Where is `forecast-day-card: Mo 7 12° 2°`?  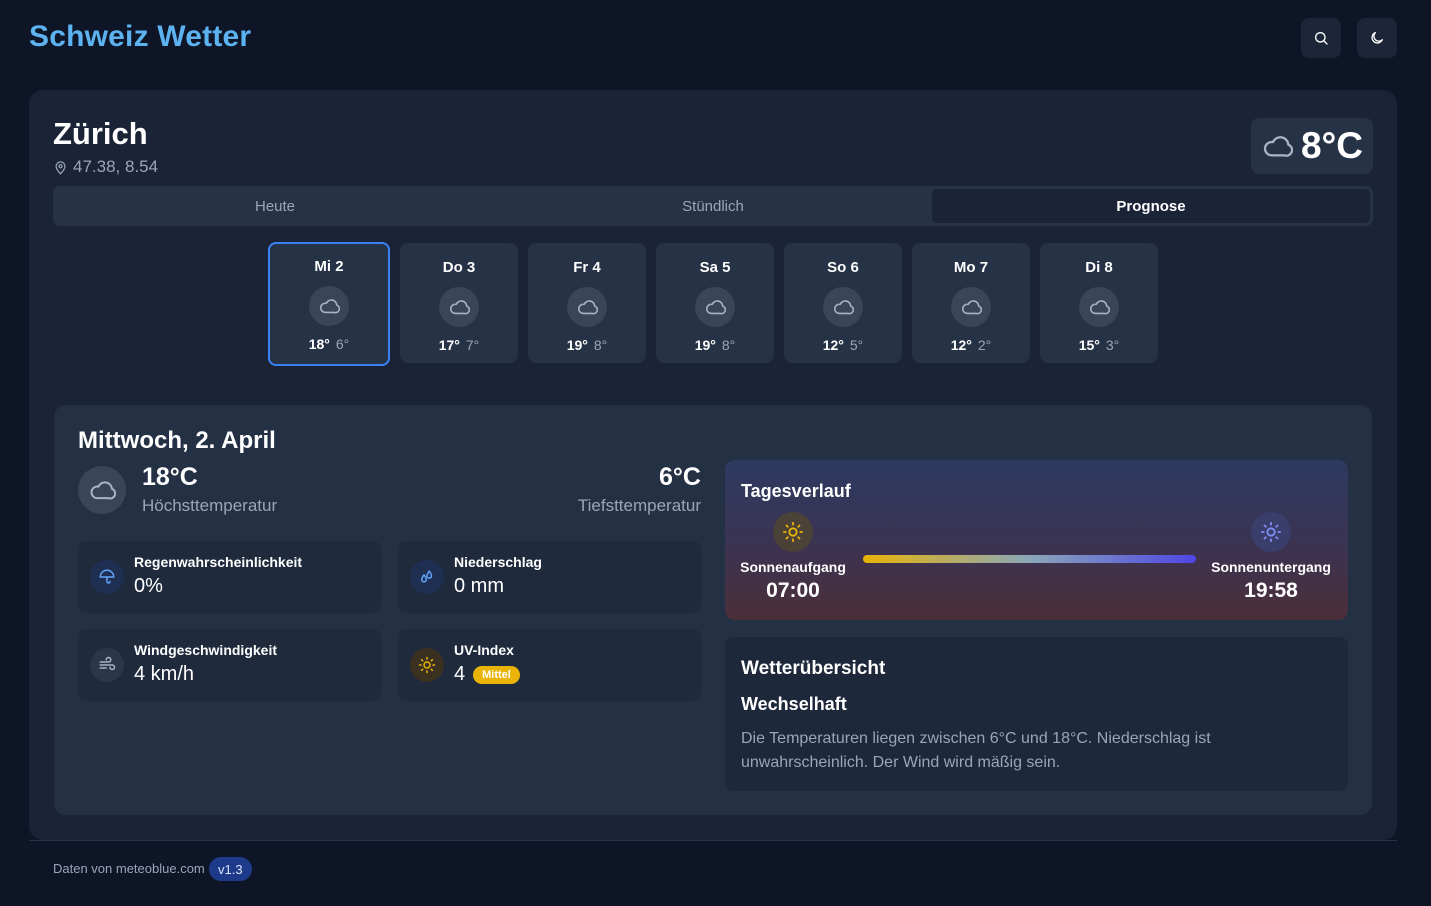 forecast-day-card: Mo 7 12° 2° is located at coordinates (971, 303).